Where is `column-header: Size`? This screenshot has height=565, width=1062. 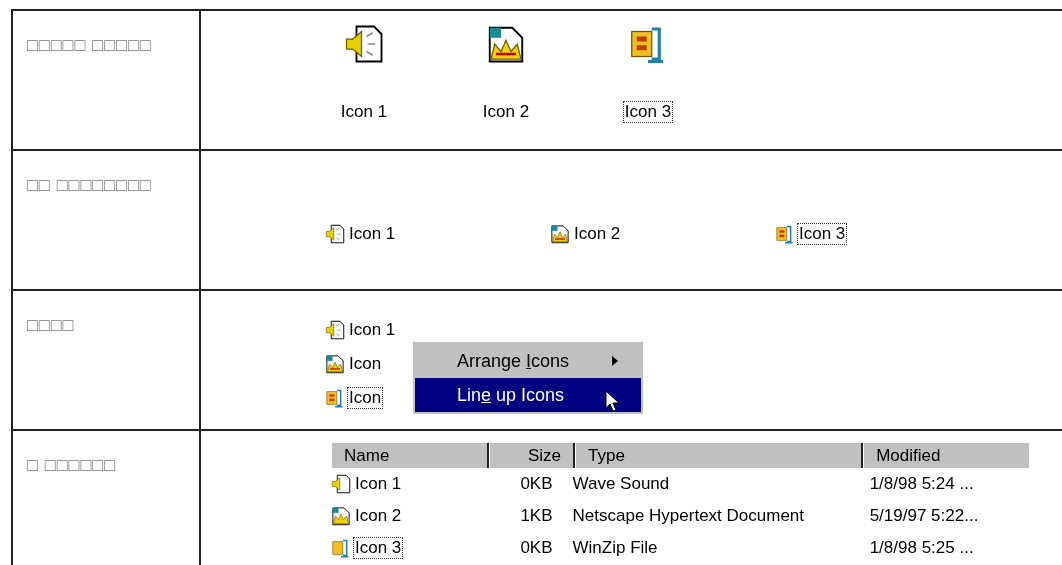 column-header: Size is located at coordinates (531, 455).